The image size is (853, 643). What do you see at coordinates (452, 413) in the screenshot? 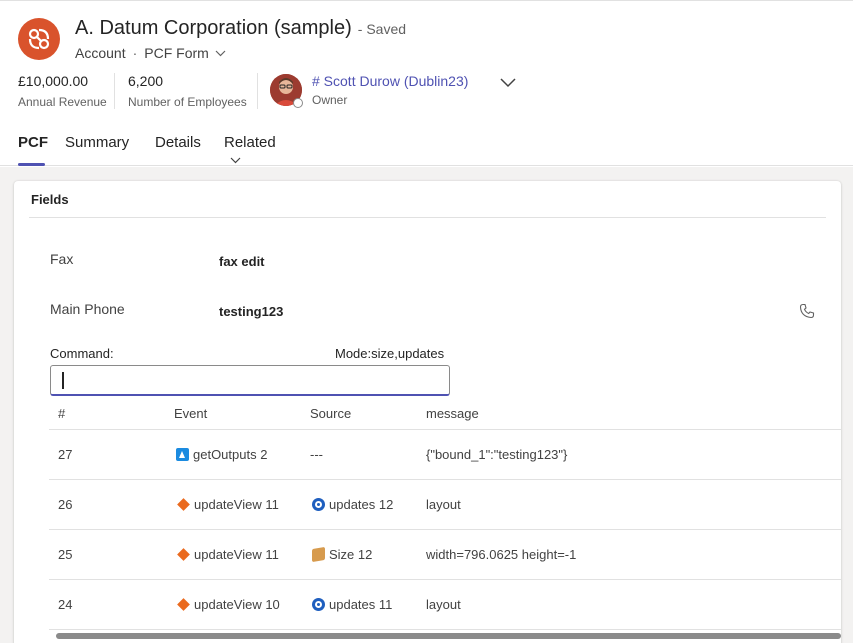
I see `column-header-message: message` at bounding box center [452, 413].